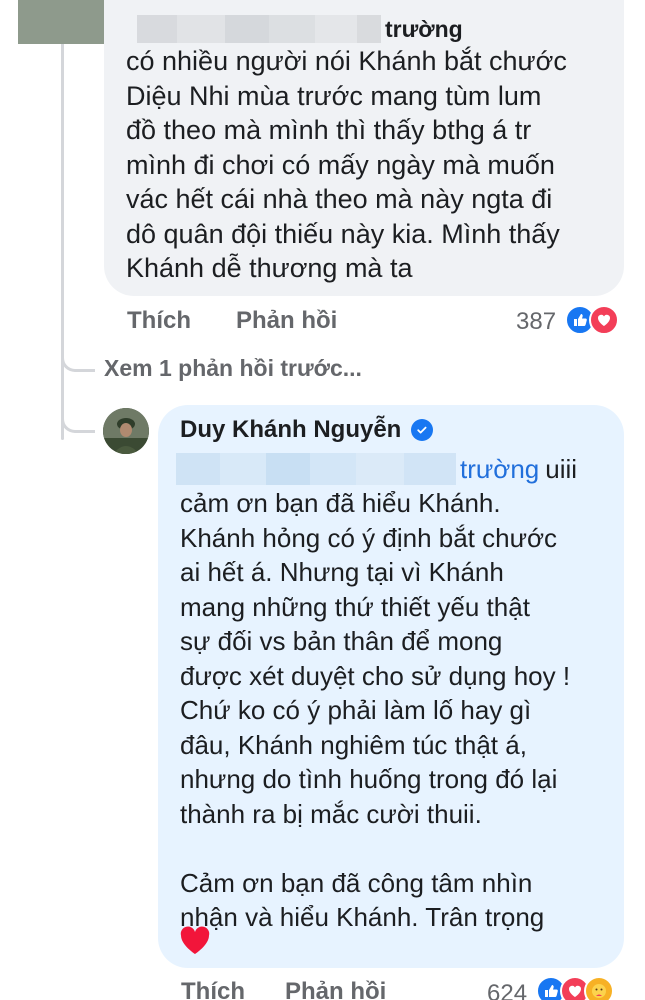 The height and width of the screenshot is (1000, 645). What do you see at coordinates (334, 95) in the screenshot?
I see `comment-line: Diệu Nhi mùa trước mang tùm lum` at bounding box center [334, 95].